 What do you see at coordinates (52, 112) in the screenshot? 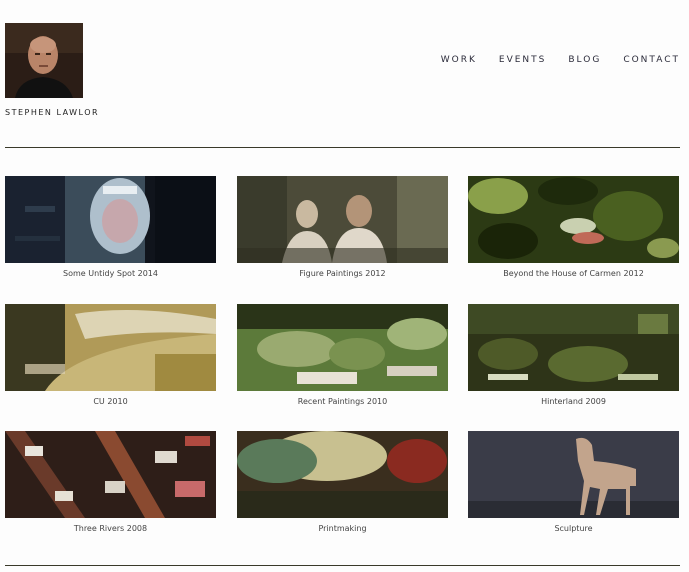
I see `site-name: STEPHEN LAWLOR` at bounding box center [52, 112].